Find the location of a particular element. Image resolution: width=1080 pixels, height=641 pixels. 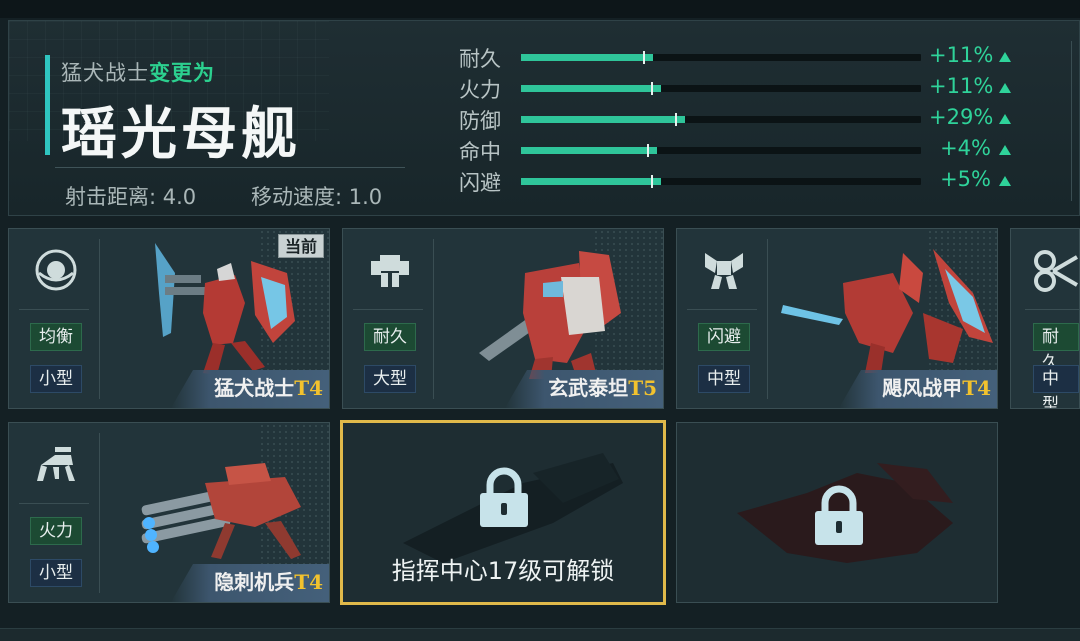

unit-card-hurricane-armor: 闪避 中型 飓风战甲T4 is located at coordinates (837, 318).